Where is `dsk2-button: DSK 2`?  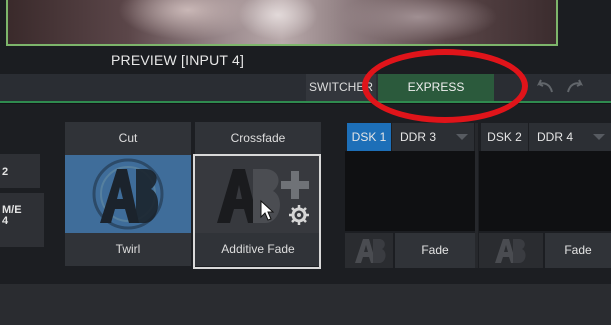
dsk2-button: DSK 2 is located at coordinates (504, 137).